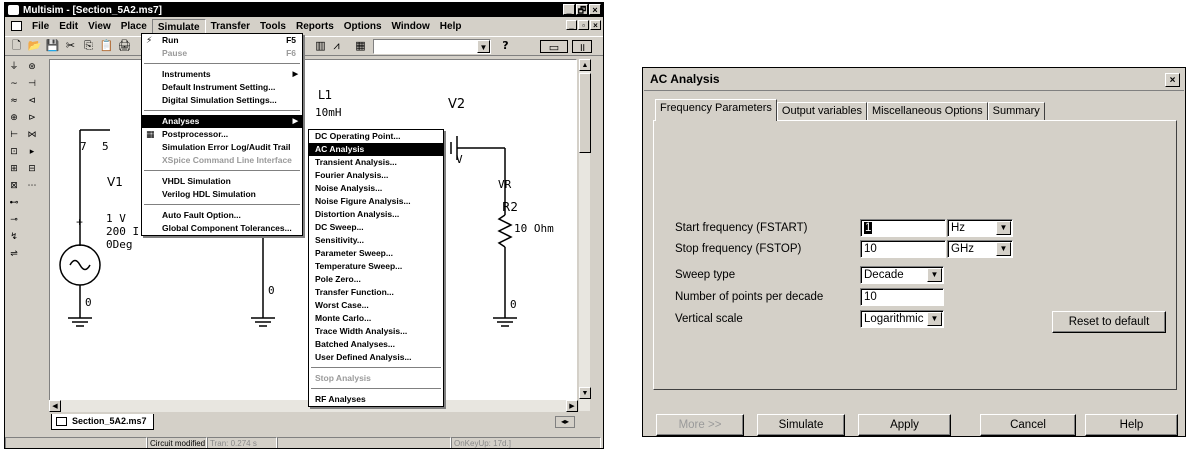  I want to click on open-icon: 📂, so click(34, 46).